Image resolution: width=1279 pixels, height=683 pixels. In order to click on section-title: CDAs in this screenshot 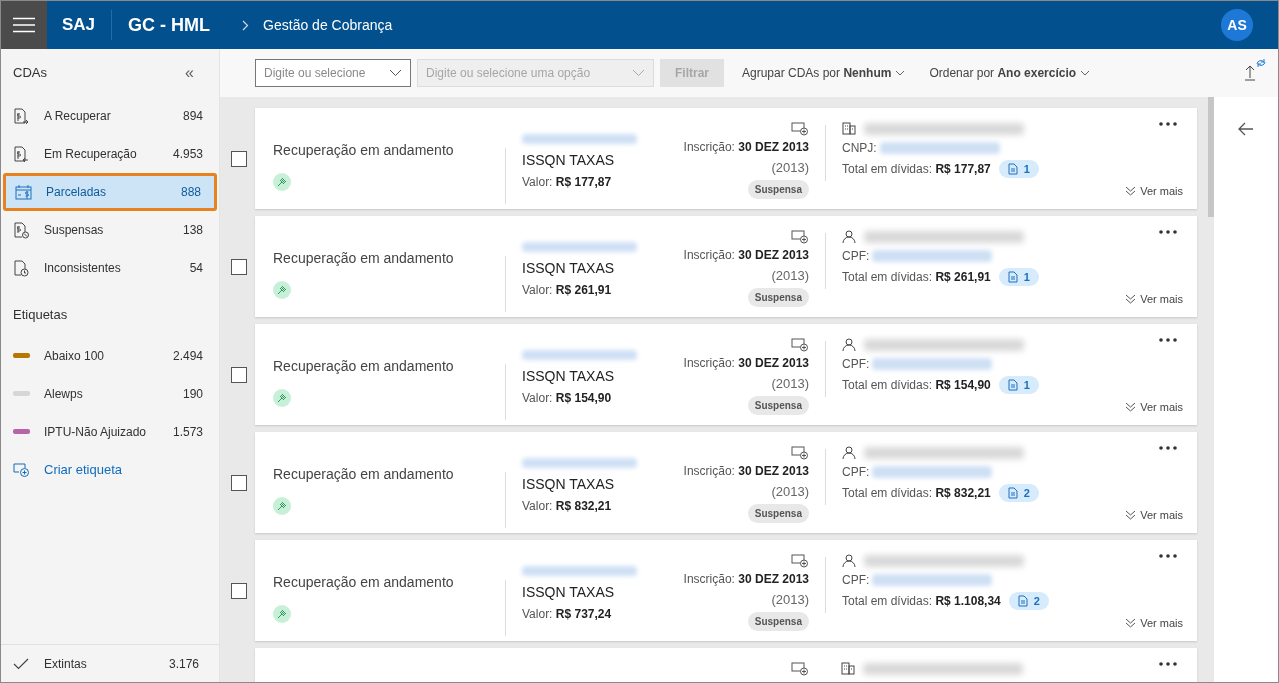, I will do `click(30, 73)`.